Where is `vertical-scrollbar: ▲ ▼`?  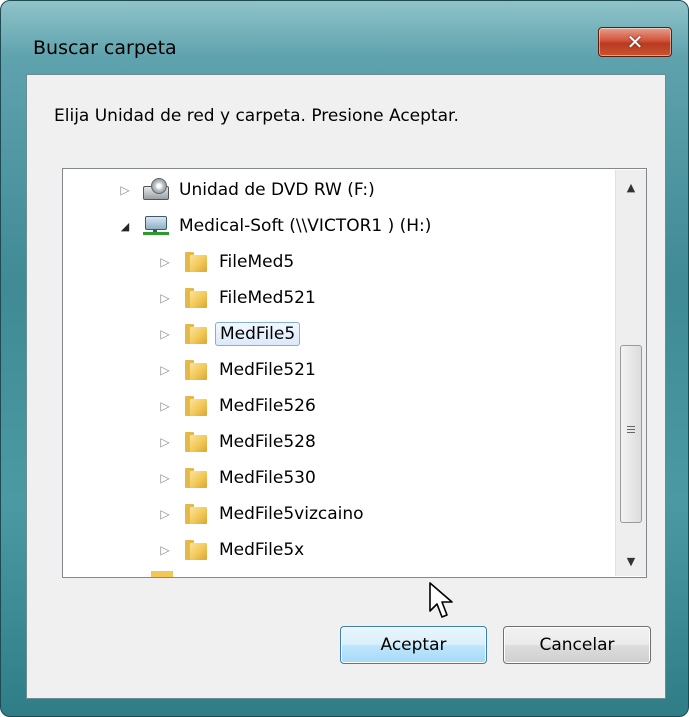
vertical-scrollbar: ▲ ▼ is located at coordinates (630, 373).